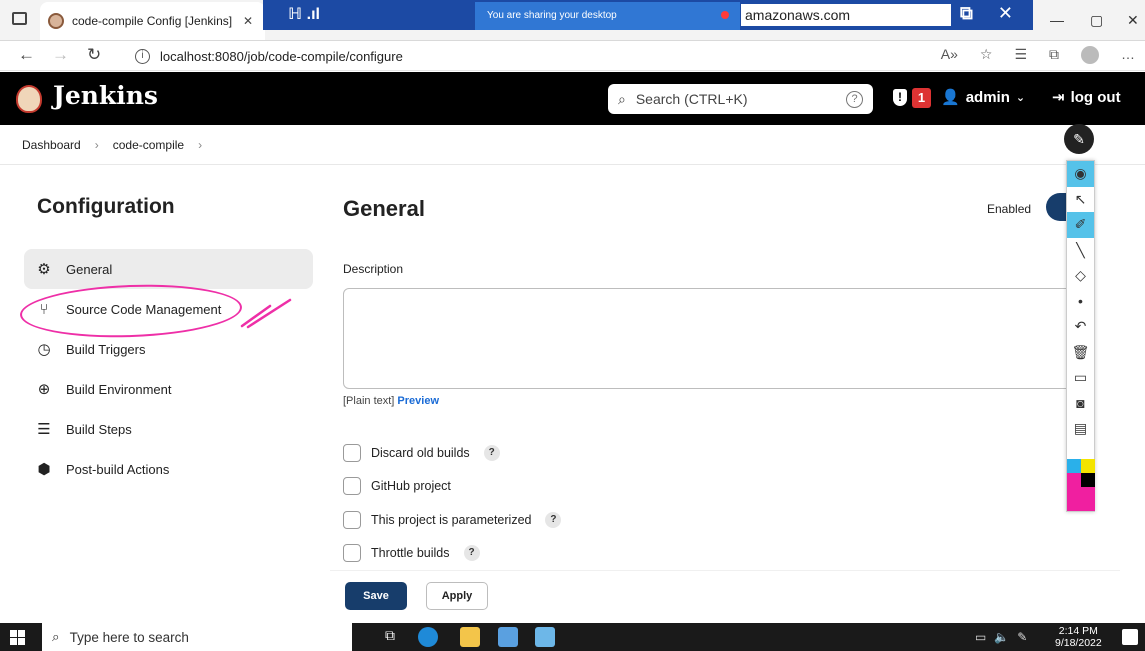 The width and height of the screenshot is (1145, 651). What do you see at coordinates (168, 349) in the screenshot?
I see `sidebar-item-build-triggers: ◷ Build Triggers` at bounding box center [168, 349].